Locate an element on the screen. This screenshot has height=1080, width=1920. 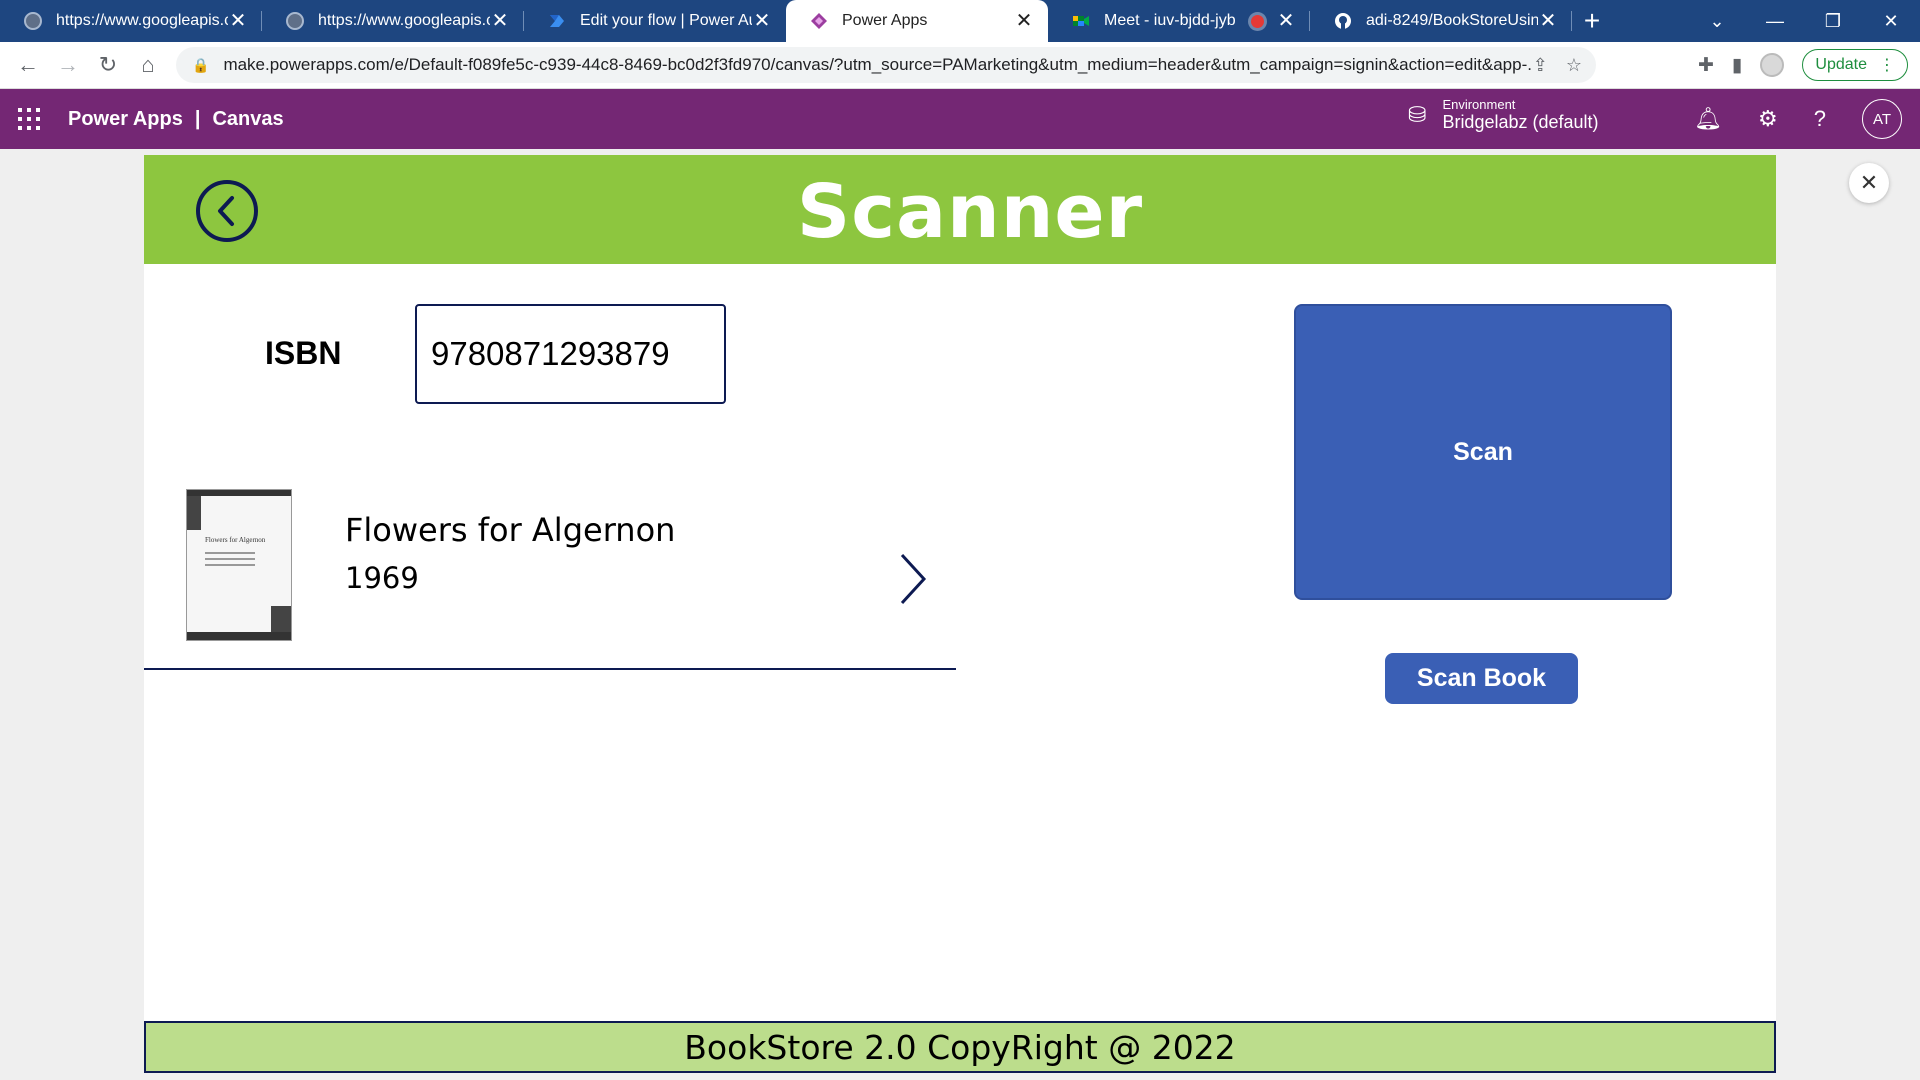
tab-title: Power Apps is located at coordinates (885, 20).